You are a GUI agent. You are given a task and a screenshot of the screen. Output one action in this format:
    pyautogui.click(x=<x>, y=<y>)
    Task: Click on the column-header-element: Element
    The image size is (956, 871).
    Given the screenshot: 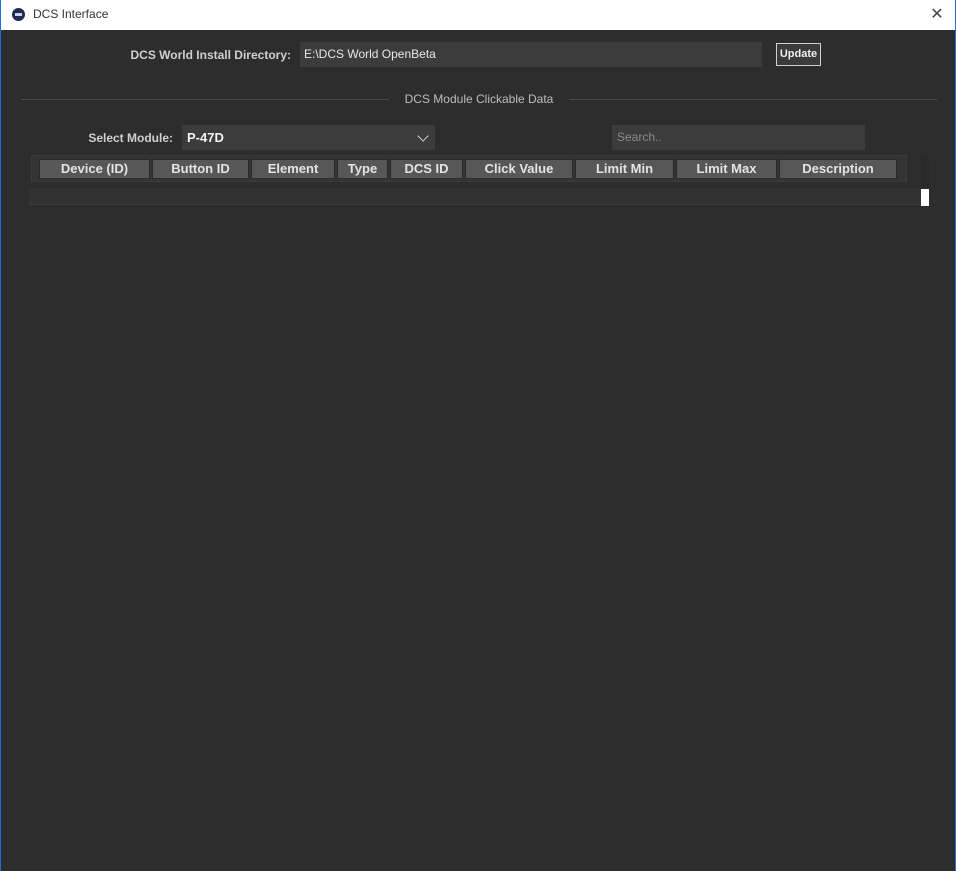 What is the action you would take?
    pyautogui.click(x=293, y=169)
    